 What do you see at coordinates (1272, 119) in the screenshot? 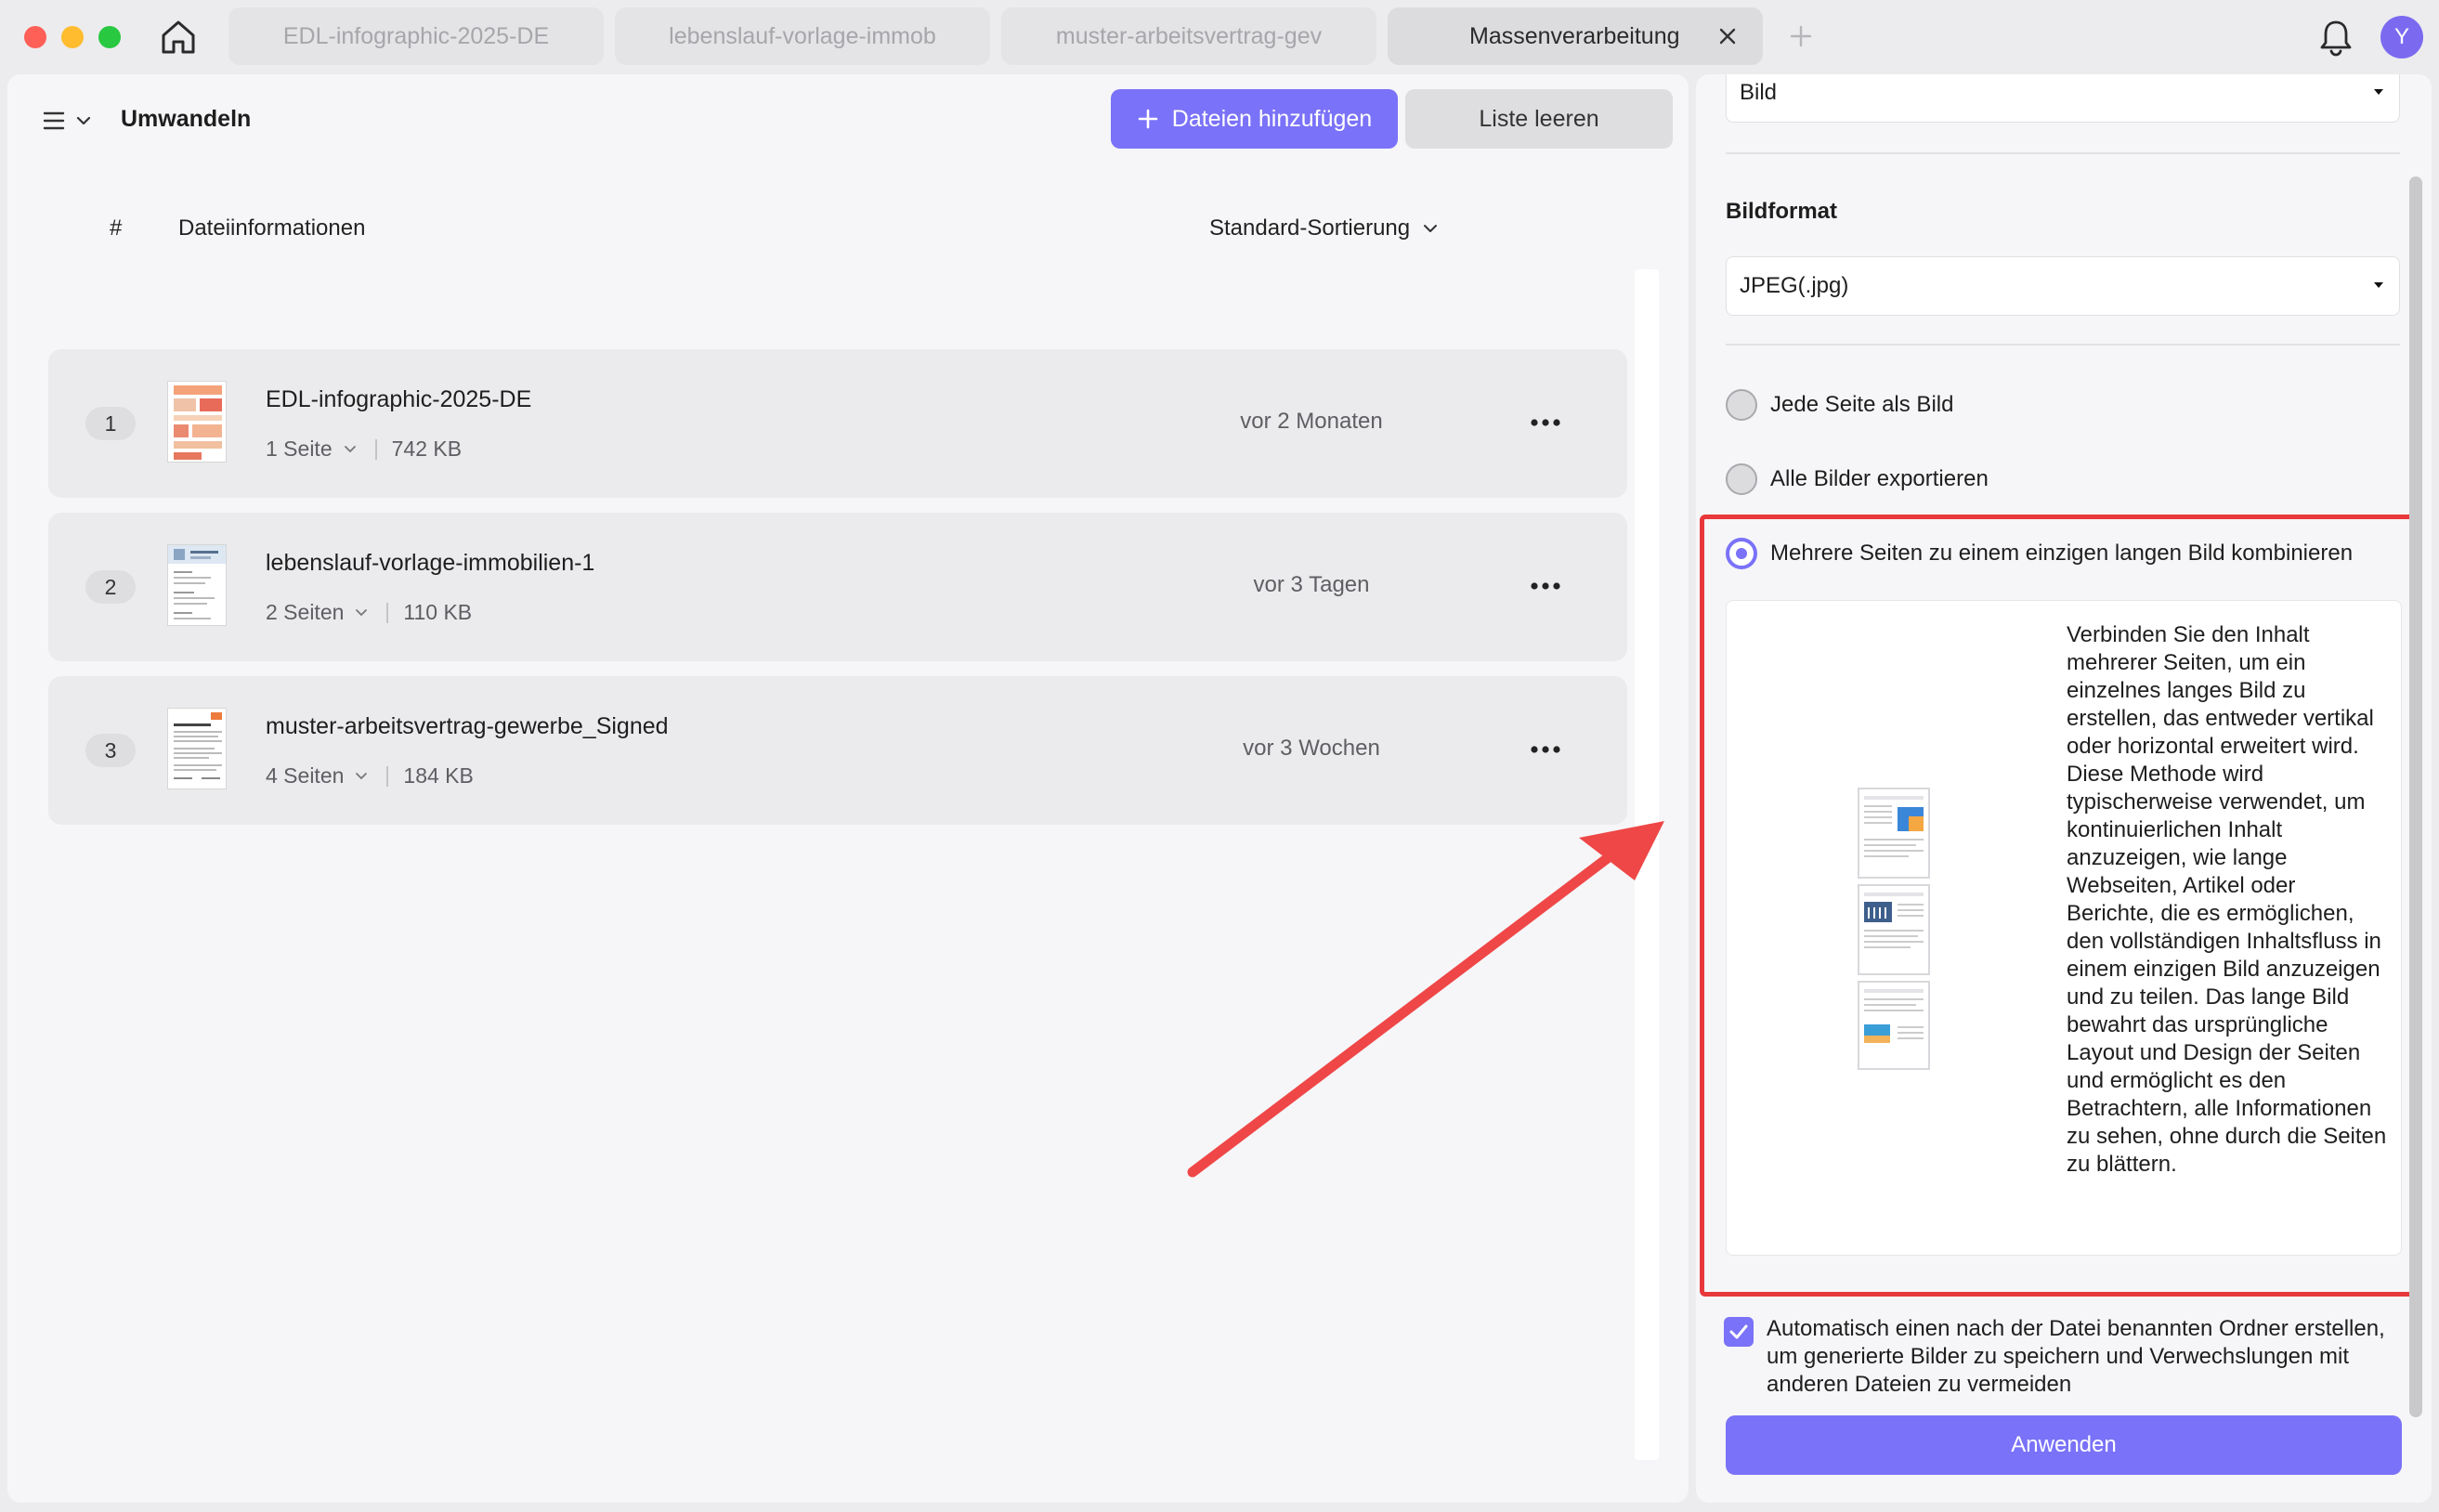
I see `add-files-label: Dateien hinzufügen` at bounding box center [1272, 119].